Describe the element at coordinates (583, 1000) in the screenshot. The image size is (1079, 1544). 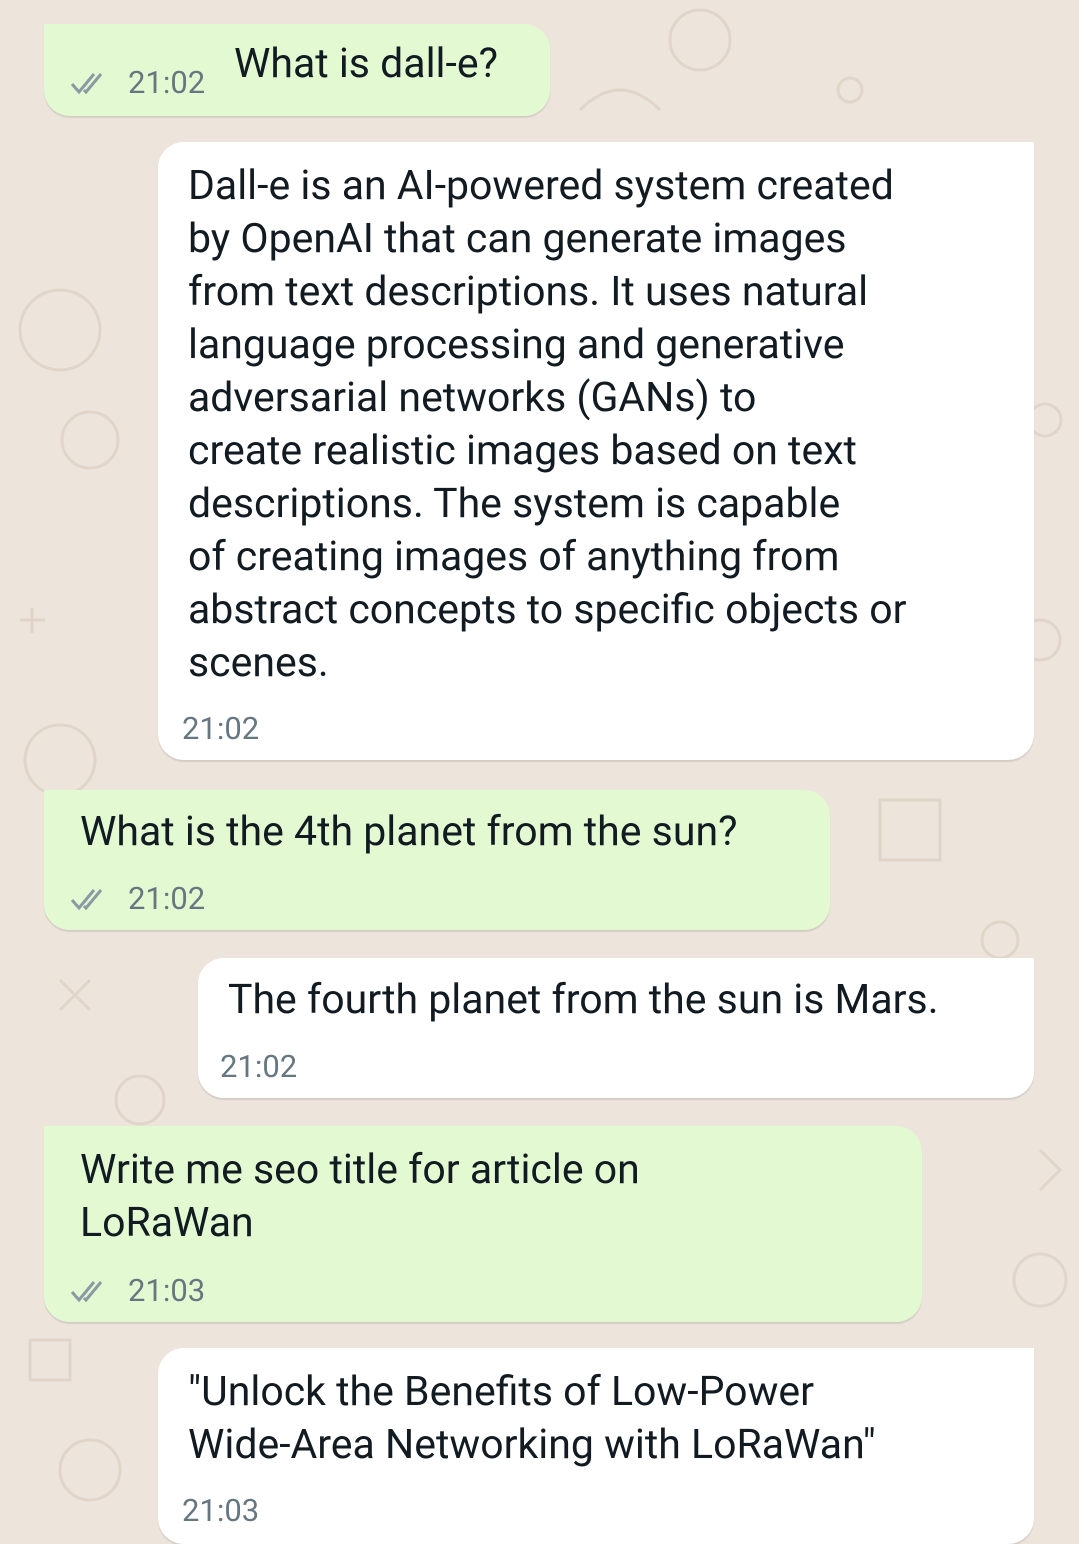
I see `message-text: The fourth planet from the sun is Mars.` at that location.